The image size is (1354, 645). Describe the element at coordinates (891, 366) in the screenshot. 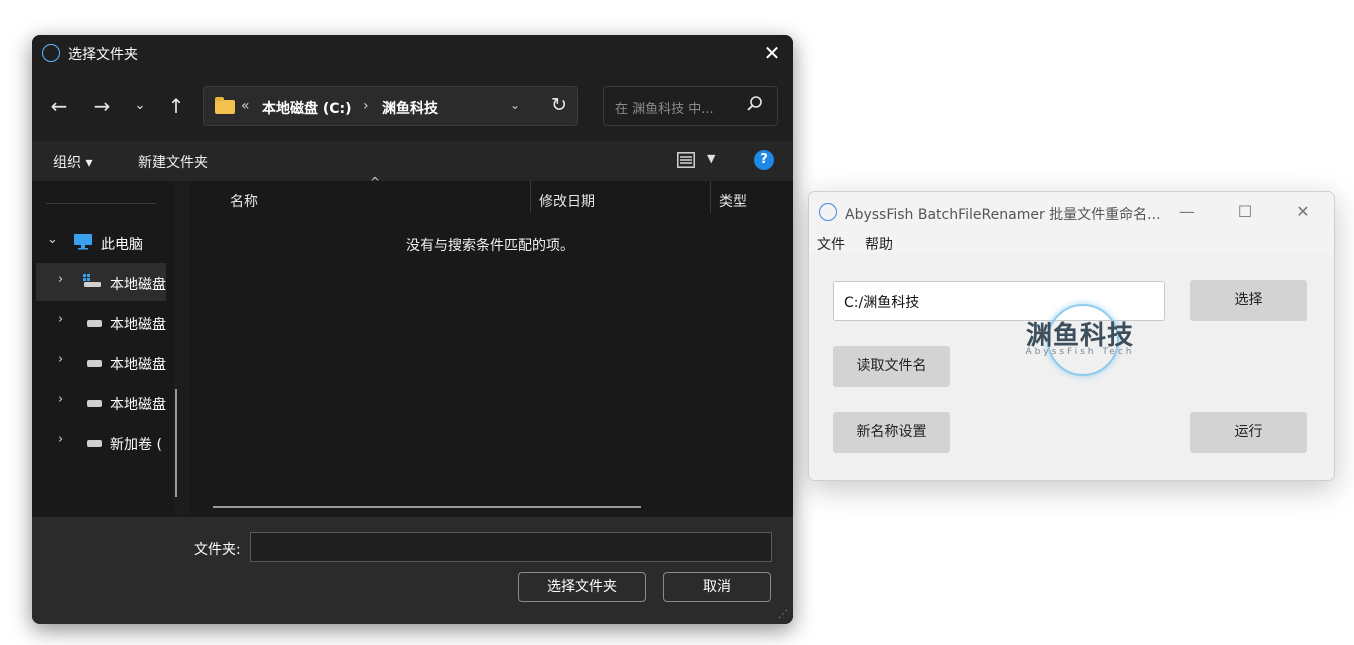

I see `read-filenames-button: 读取文件名` at that location.